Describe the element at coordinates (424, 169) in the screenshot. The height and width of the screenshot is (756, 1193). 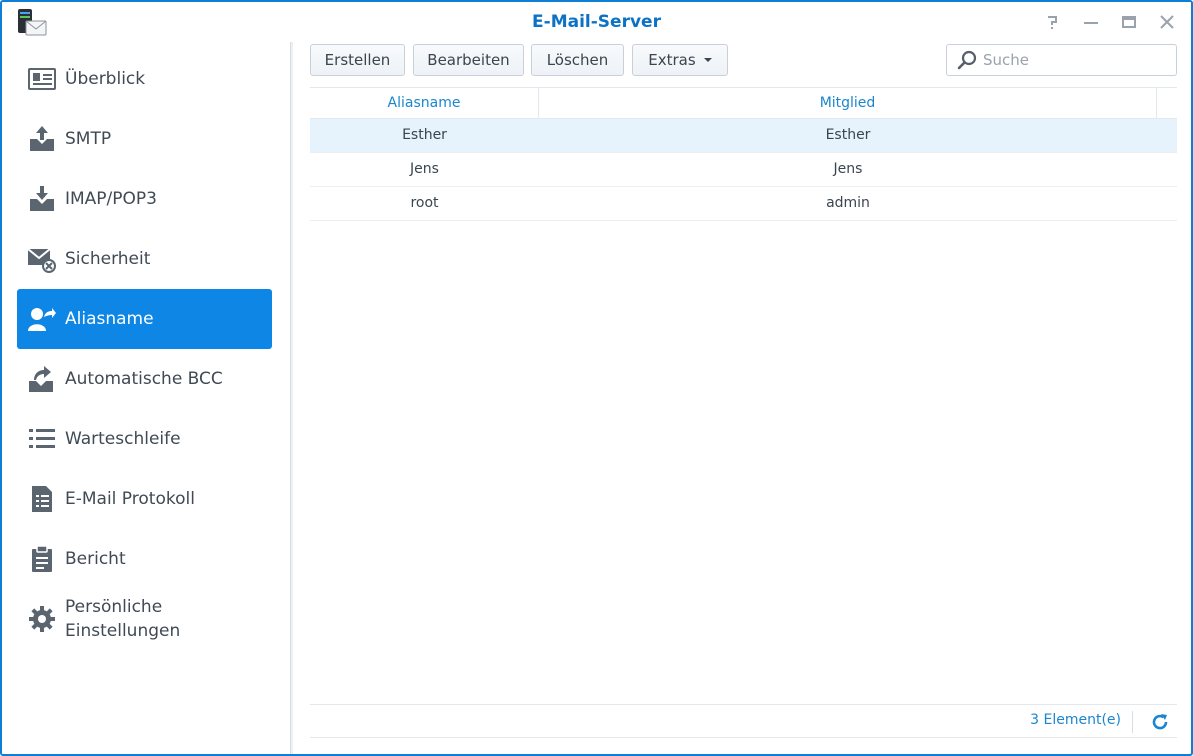
I see `alias-cell: Jens` at that location.